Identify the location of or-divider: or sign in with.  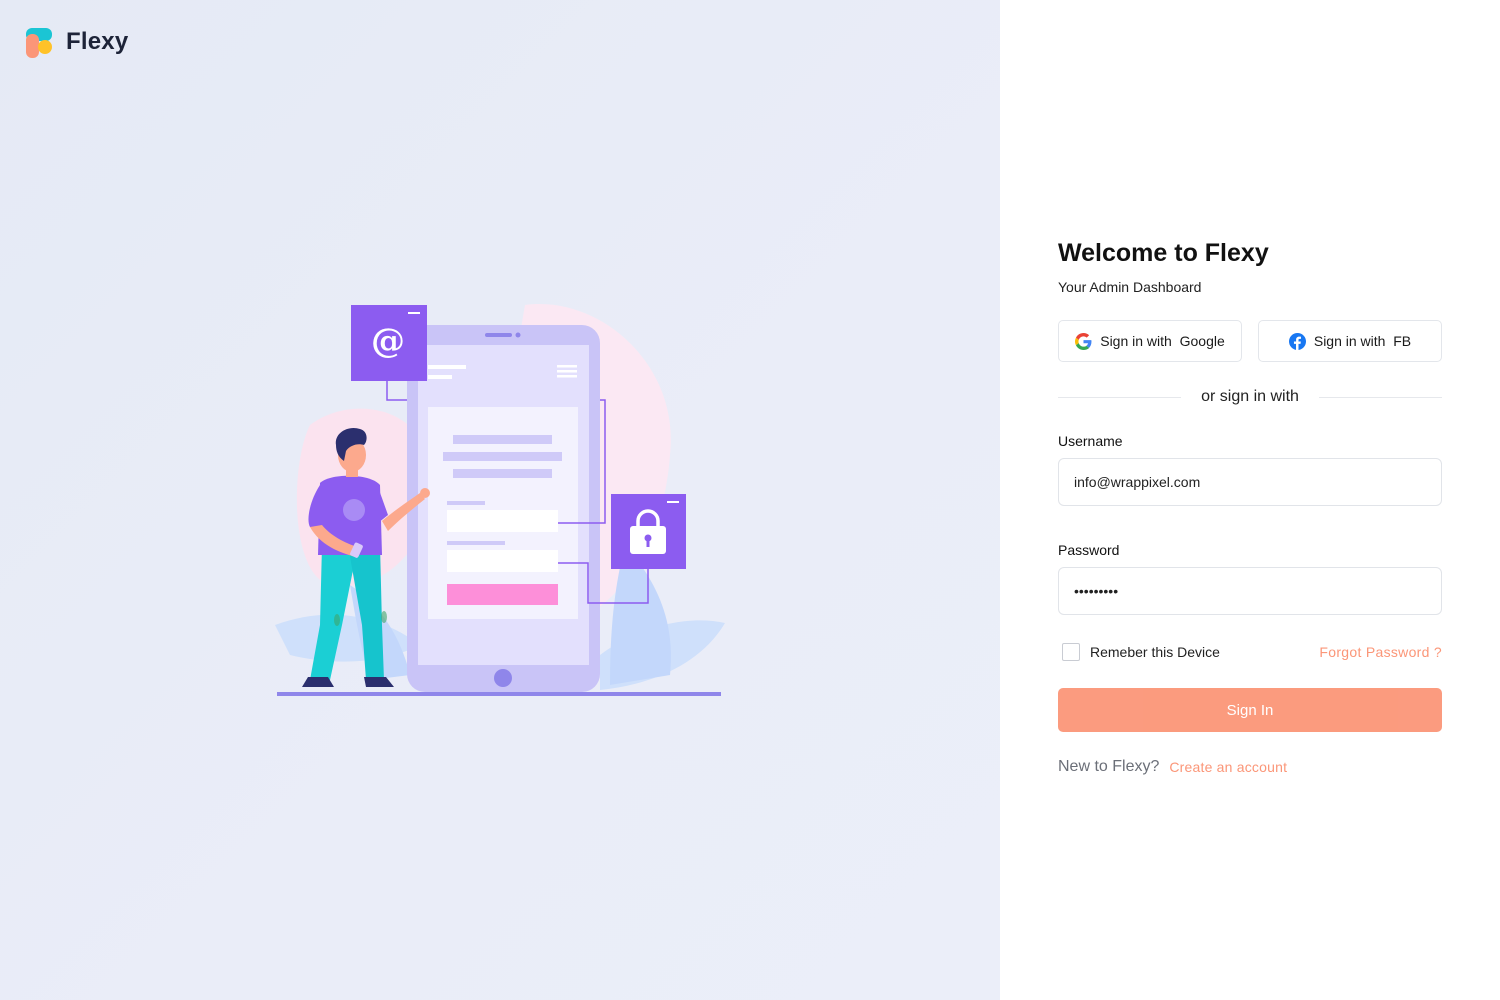
(1250, 397).